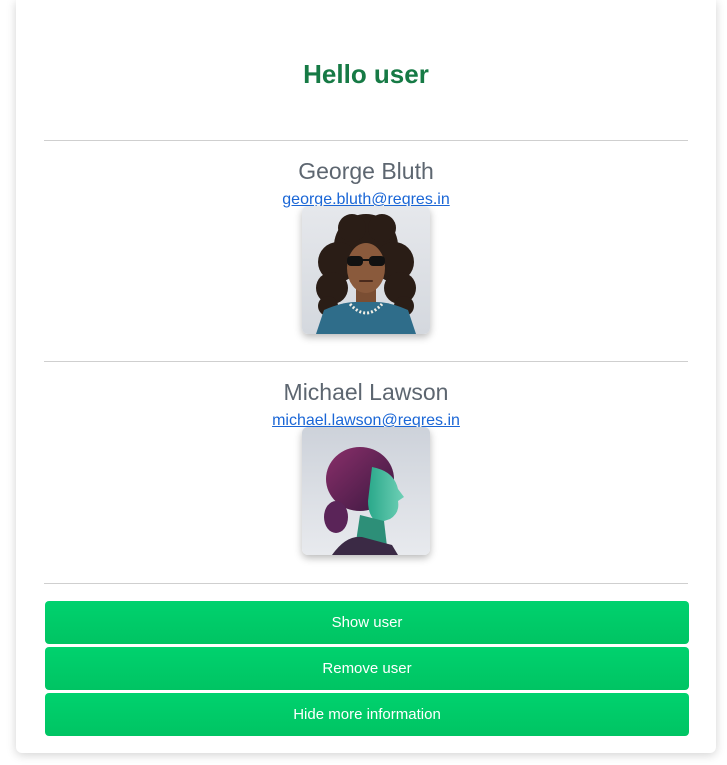 Image resolution: width=727 pixels, height=765 pixels. Describe the element at coordinates (367, 668) in the screenshot. I see `remove-user-button: Remove user` at that location.